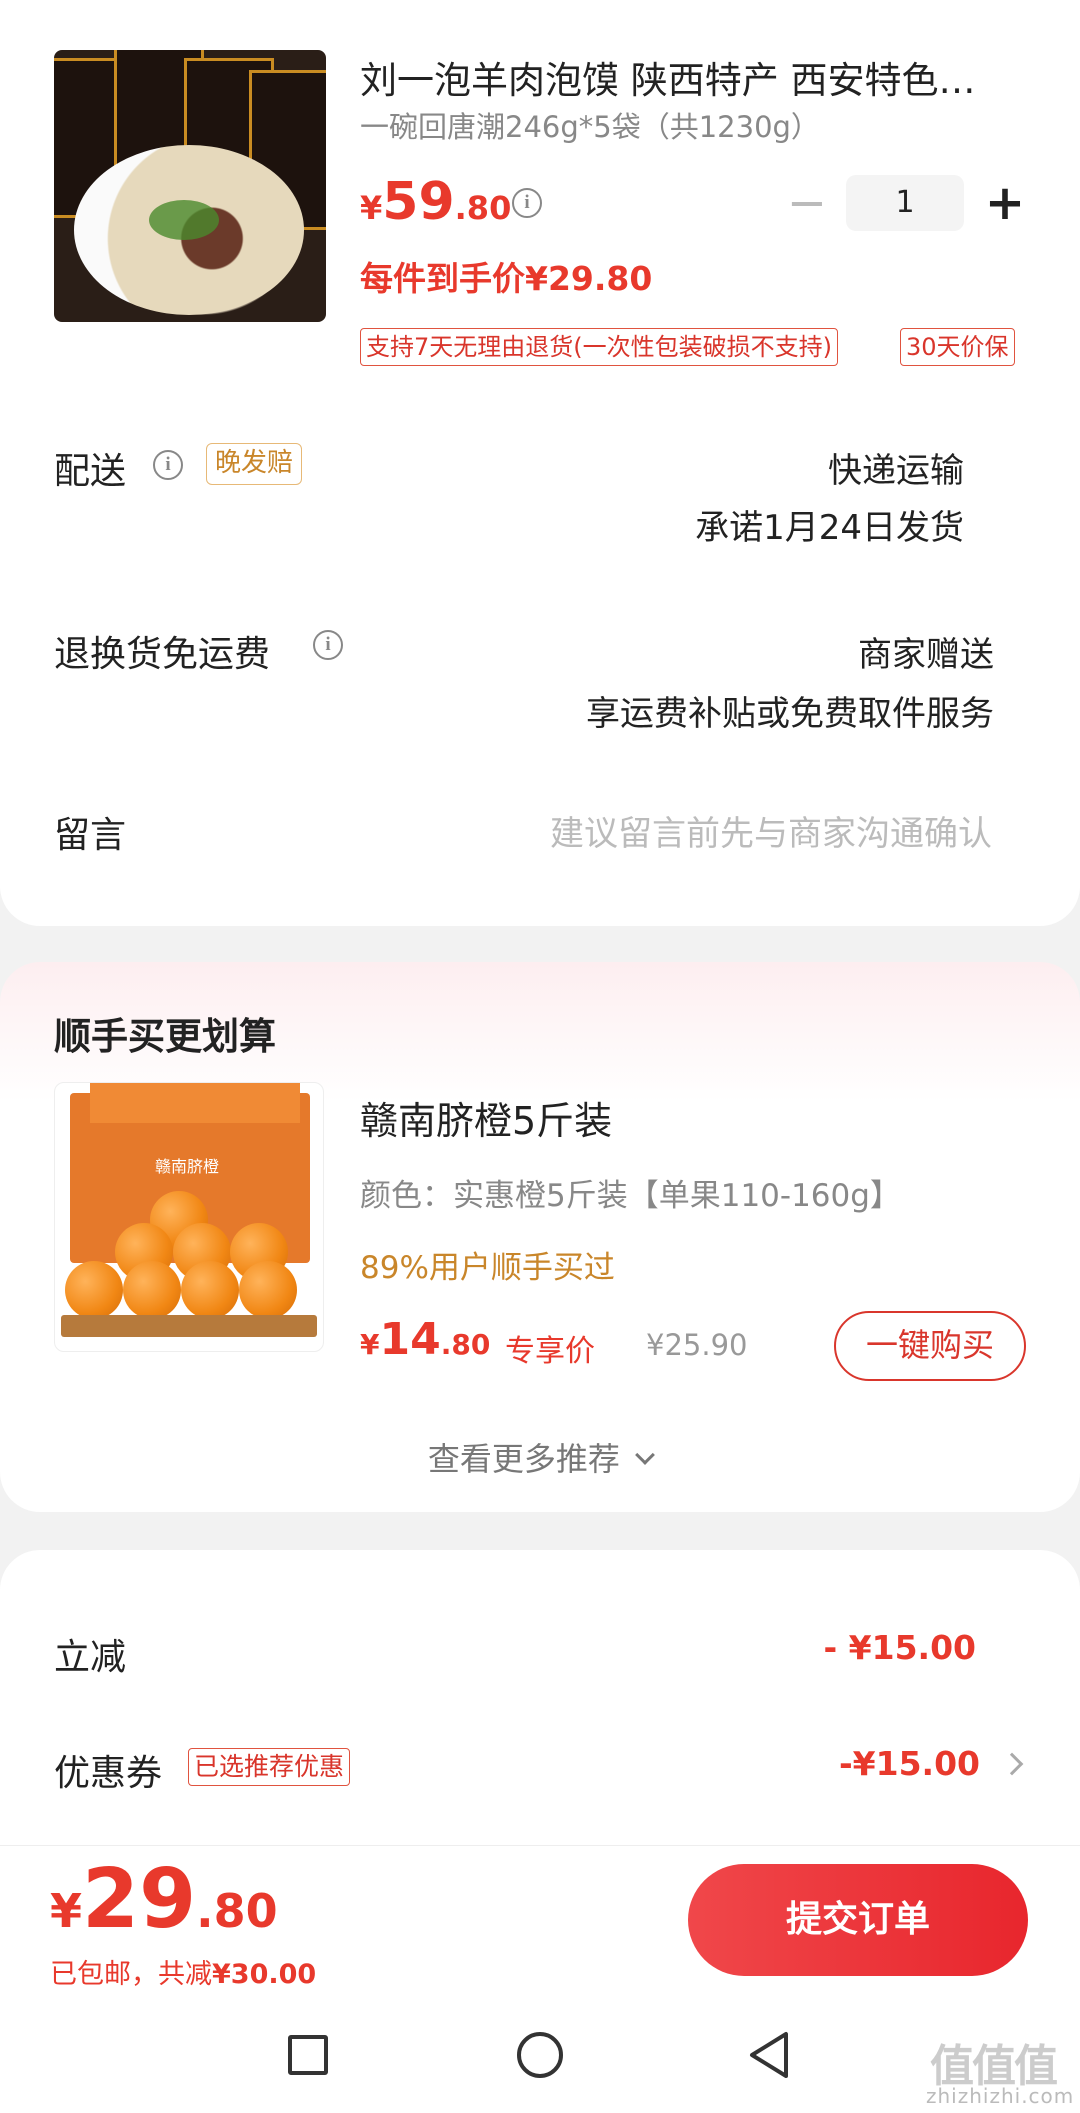  I want to click on back-icon, so click(769, 2055).